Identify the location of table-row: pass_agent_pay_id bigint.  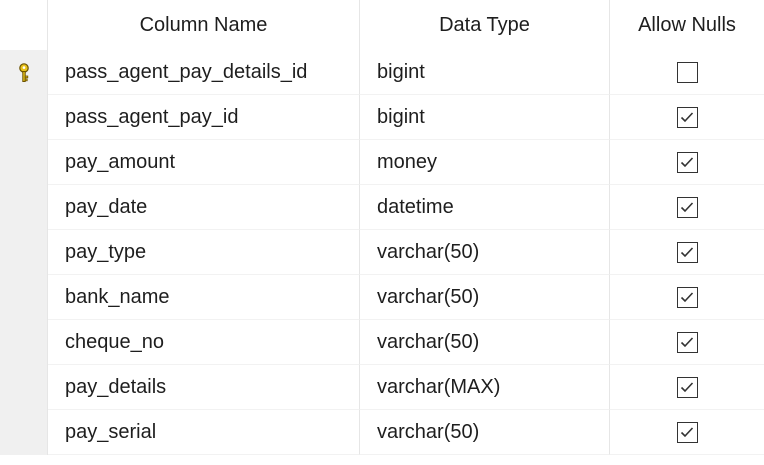
(382, 117).